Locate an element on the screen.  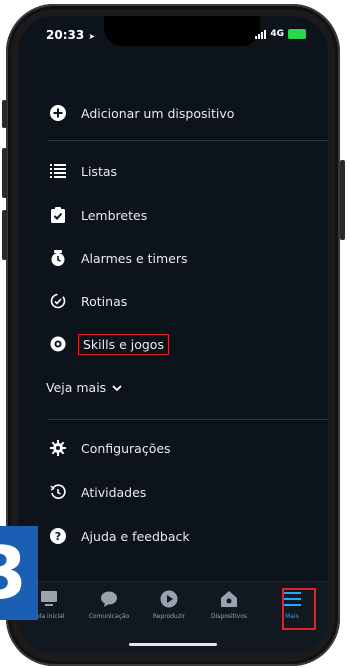
location-arrow-icon: ➤ is located at coordinates (92, 36).